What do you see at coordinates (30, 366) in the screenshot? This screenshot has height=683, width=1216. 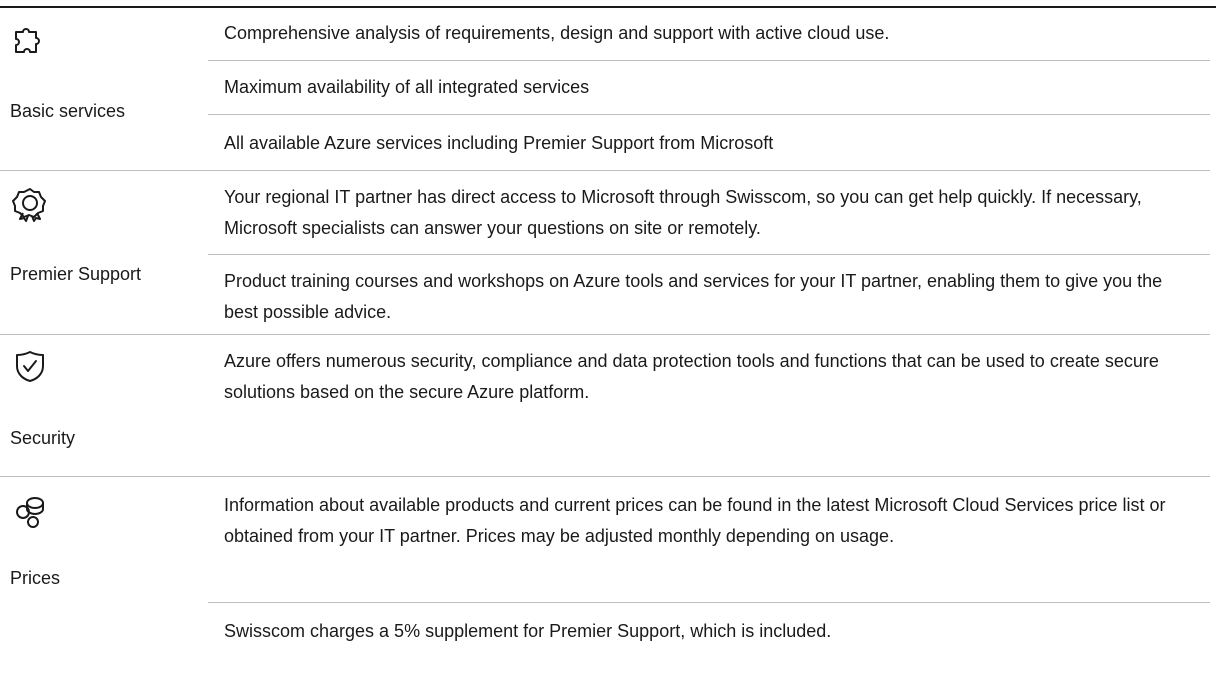 I see `shield-check-icon` at bounding box center [30, 366].